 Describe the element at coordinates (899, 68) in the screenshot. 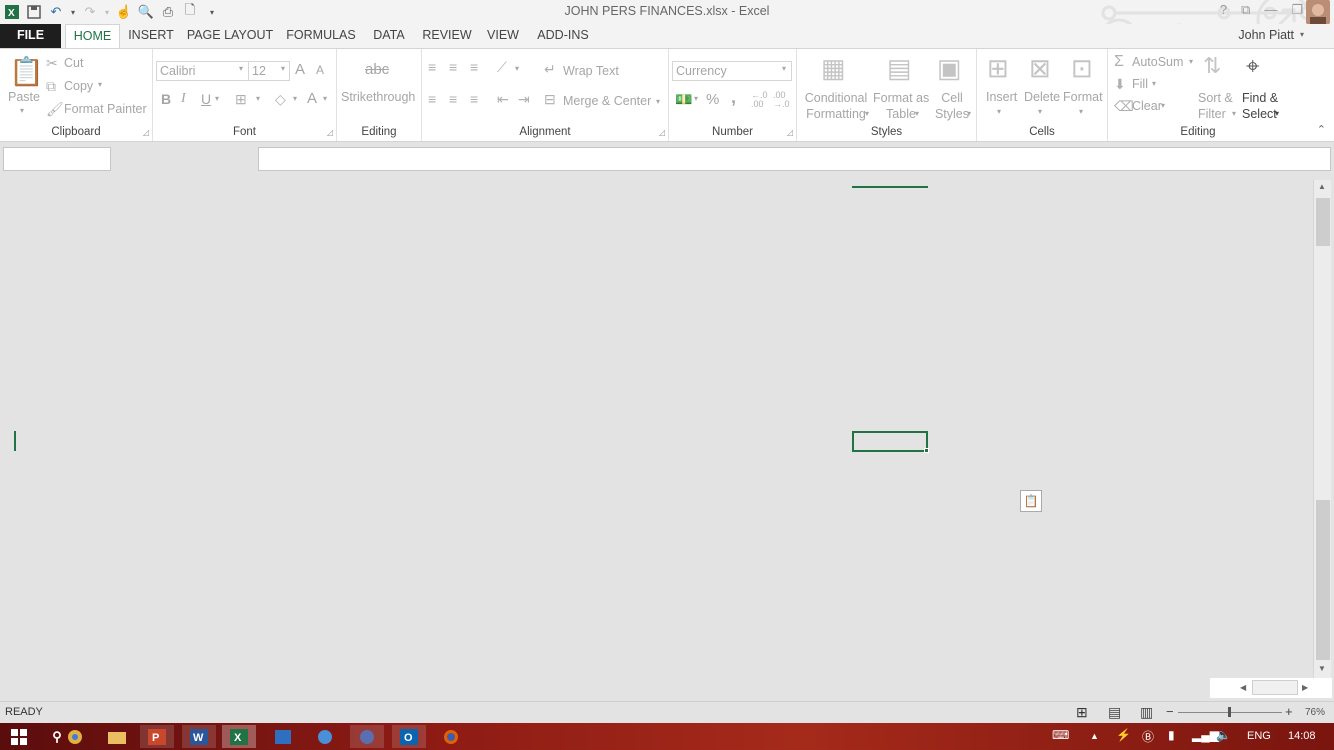

I see `format-as-table-icon: ▤` at that location.